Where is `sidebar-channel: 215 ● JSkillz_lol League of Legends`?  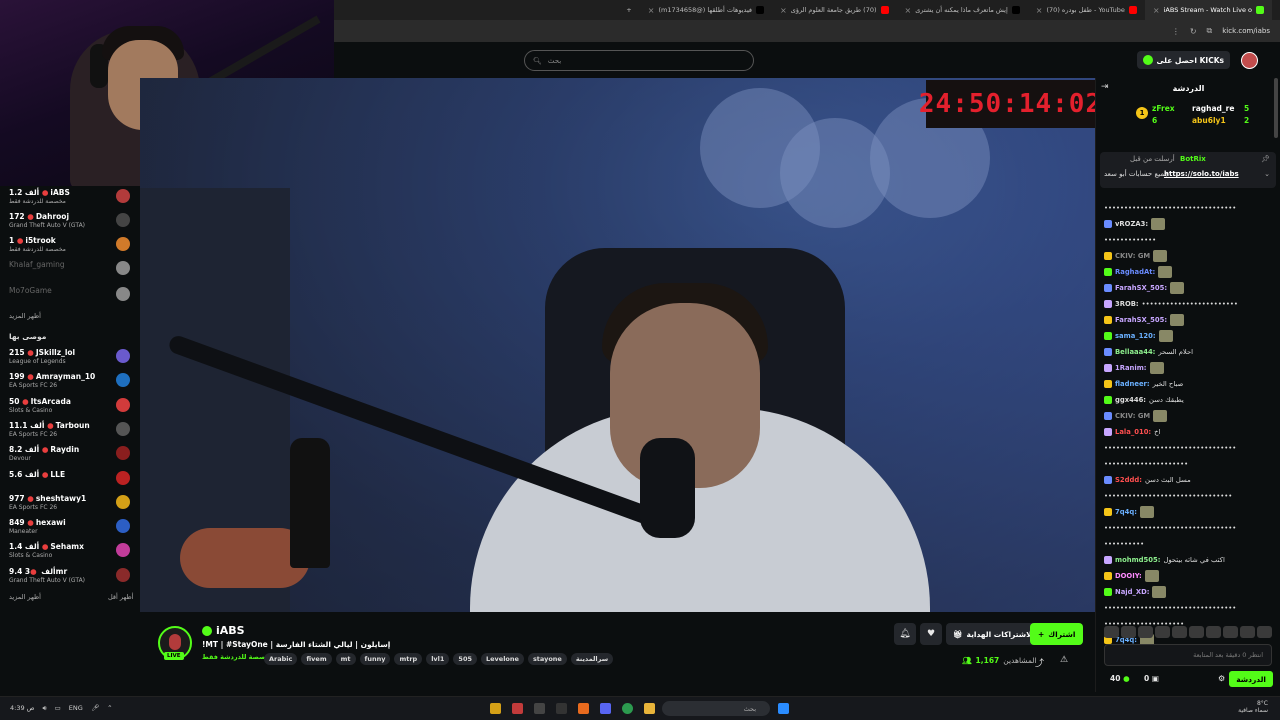 sidebar-channel: 215 ● JSkillz_lol League of Legends is located at coordinates (70, 358).